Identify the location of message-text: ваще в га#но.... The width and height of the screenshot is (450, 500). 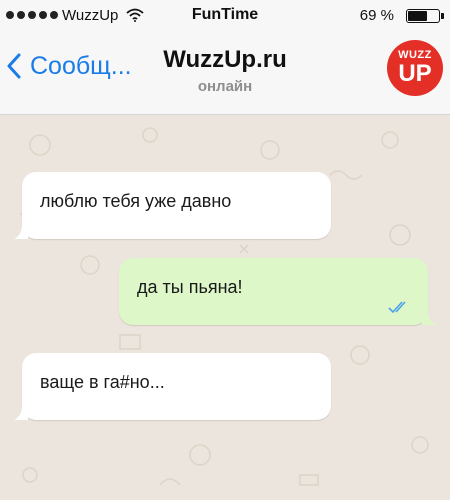
(102, 382).